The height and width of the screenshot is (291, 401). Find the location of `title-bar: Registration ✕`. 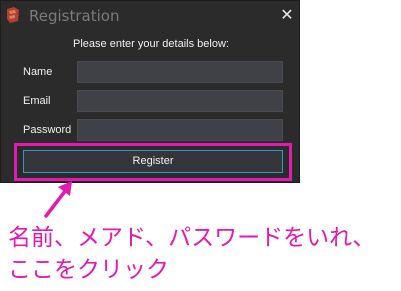

title-bar: Registration ✕ is located at coordinates (150, 16).